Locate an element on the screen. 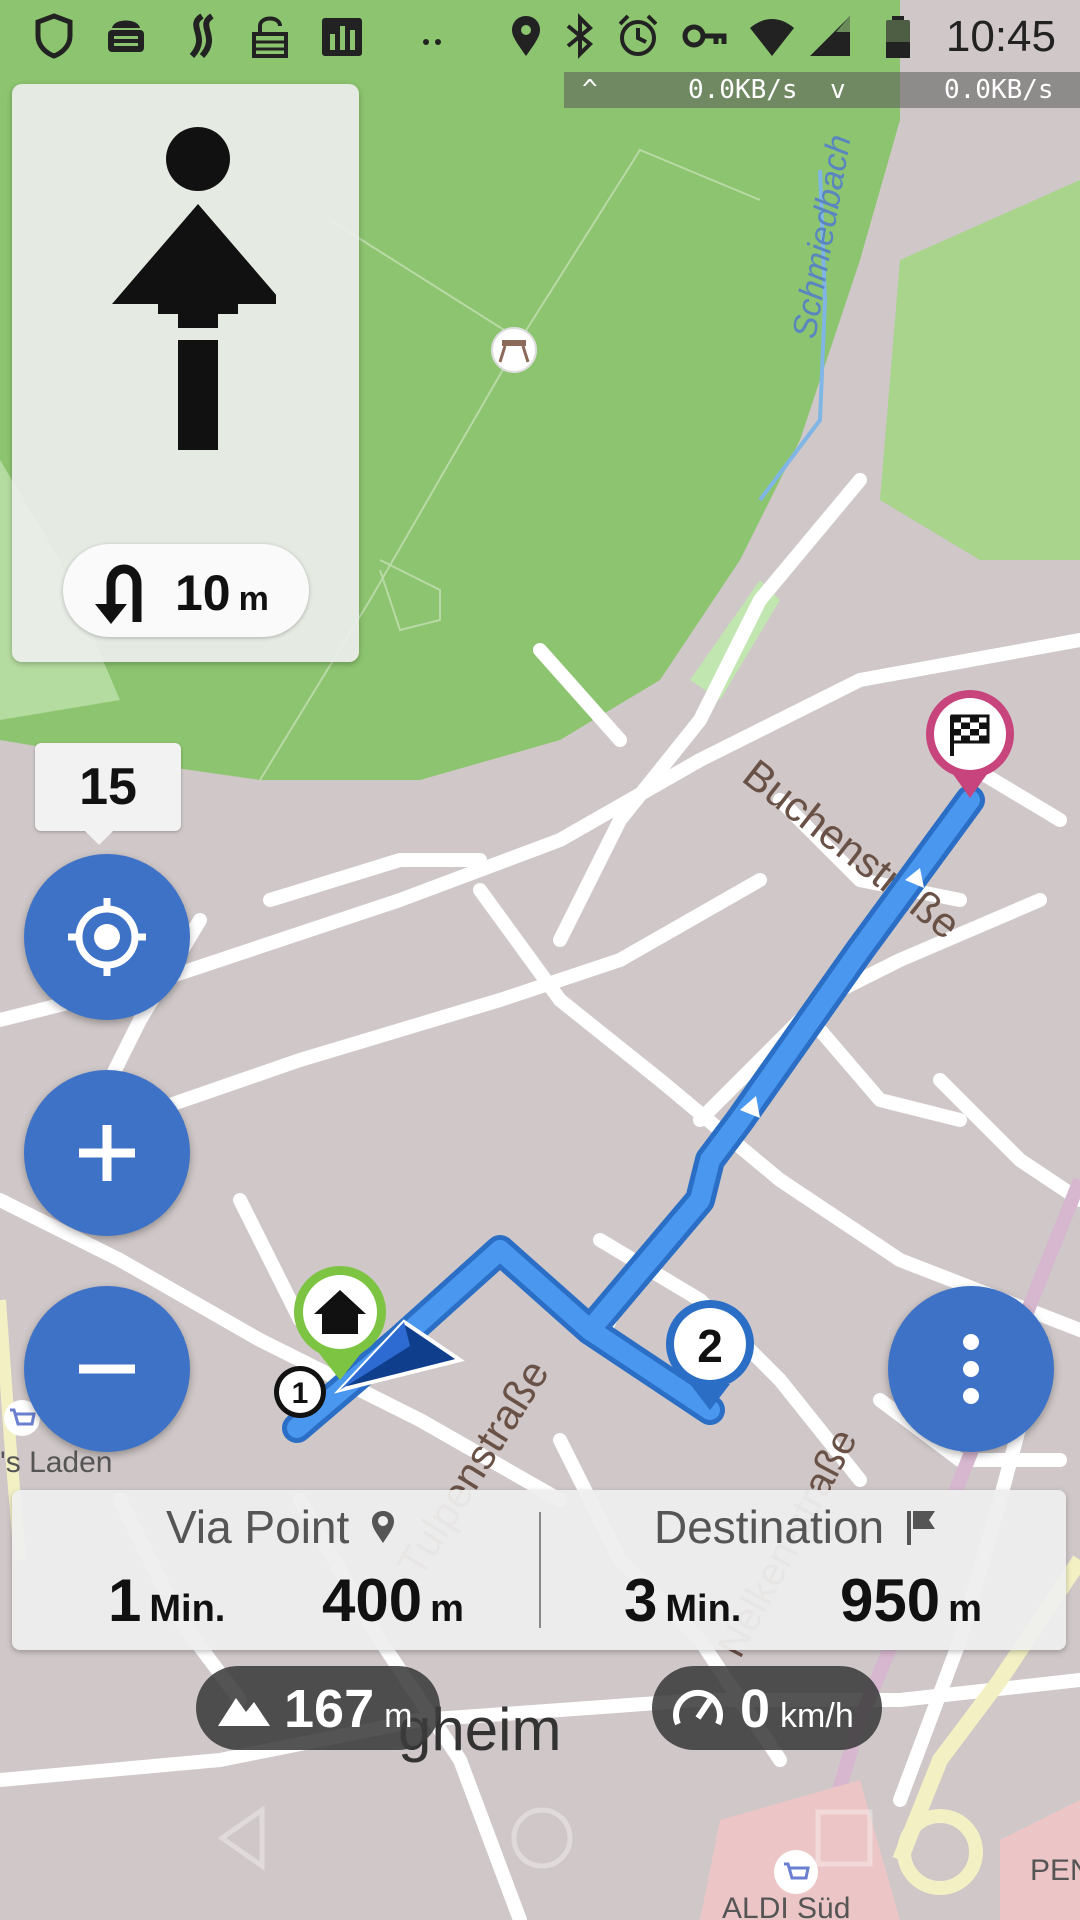  network-speed: ^ 0.0KB/s v 0.0KB/s is located at coordinates (822, 90).